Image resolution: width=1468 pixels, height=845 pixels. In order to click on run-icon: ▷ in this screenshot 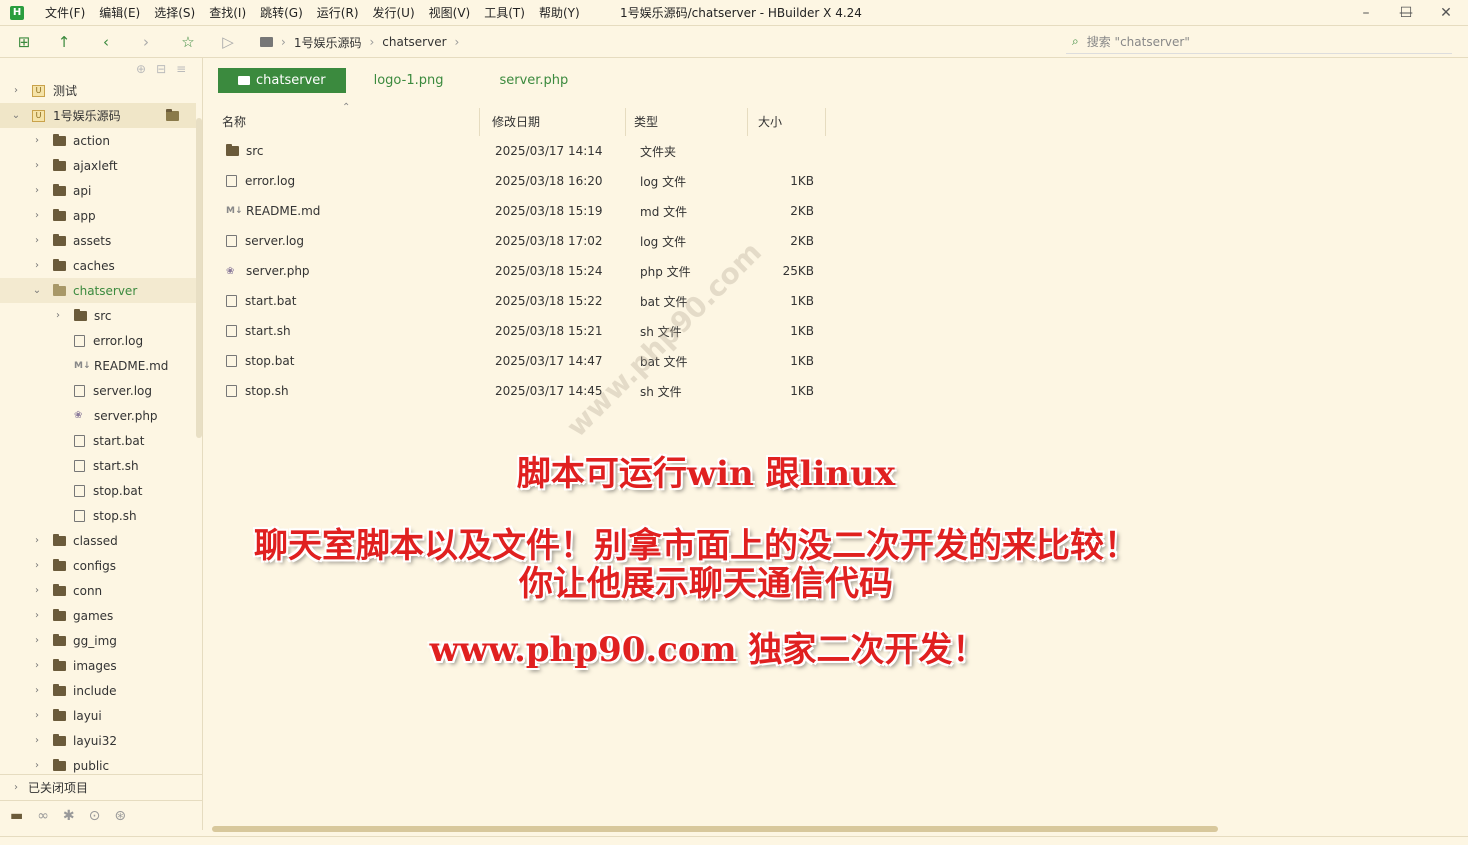, I will do `click(228, 42)`.